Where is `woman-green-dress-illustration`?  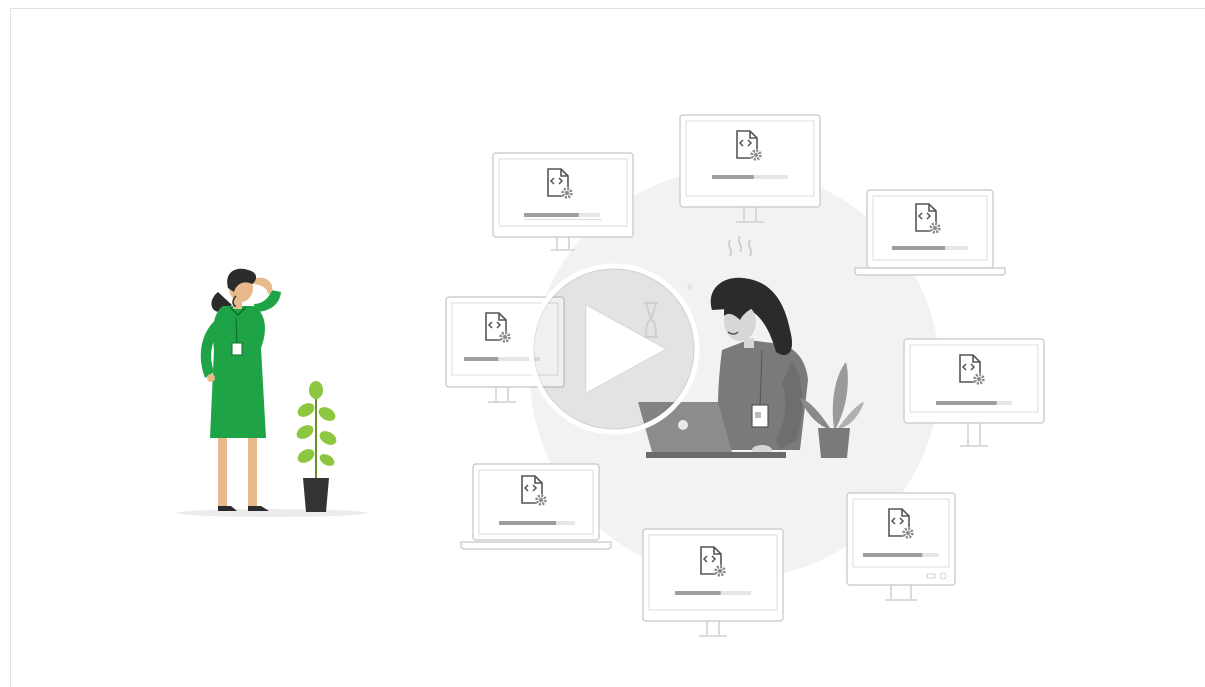 woman-green-dress-illustration is located at coordinates (272, 392).